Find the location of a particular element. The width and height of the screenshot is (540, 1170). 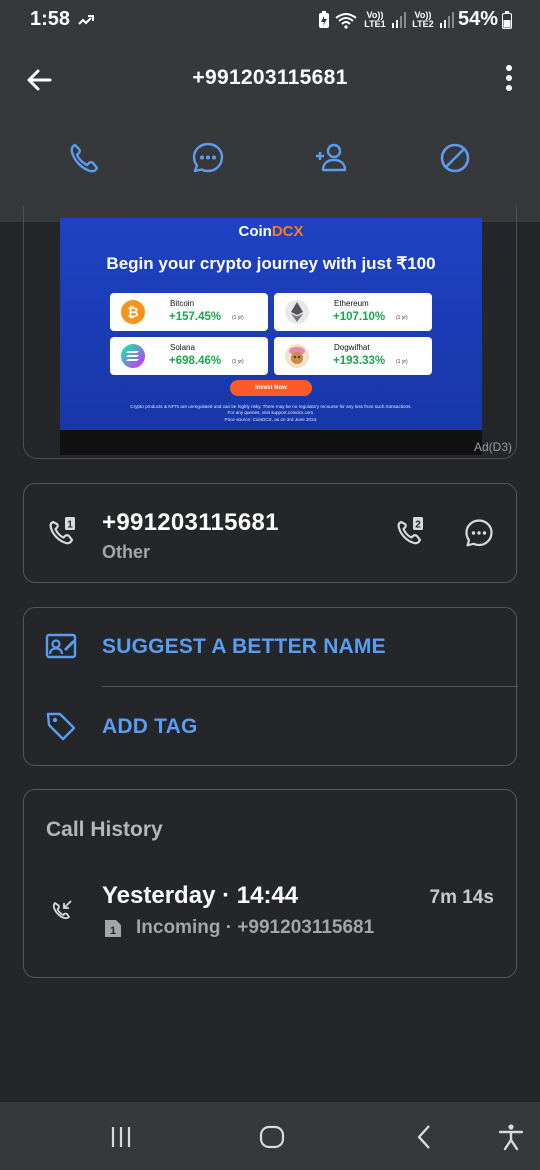

coin-tile: Solana +698.46% (1 yr) is located at coordinates (189, 356).